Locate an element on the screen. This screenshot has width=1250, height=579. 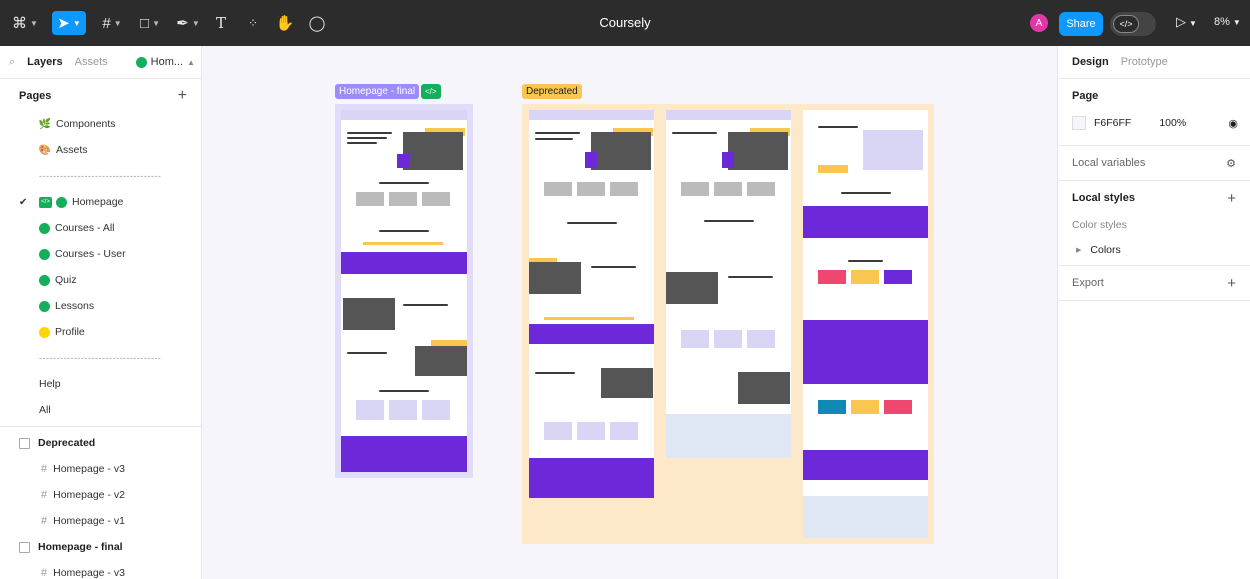
colors-group: ▶ Colors is located at coordinates (1154, 250).